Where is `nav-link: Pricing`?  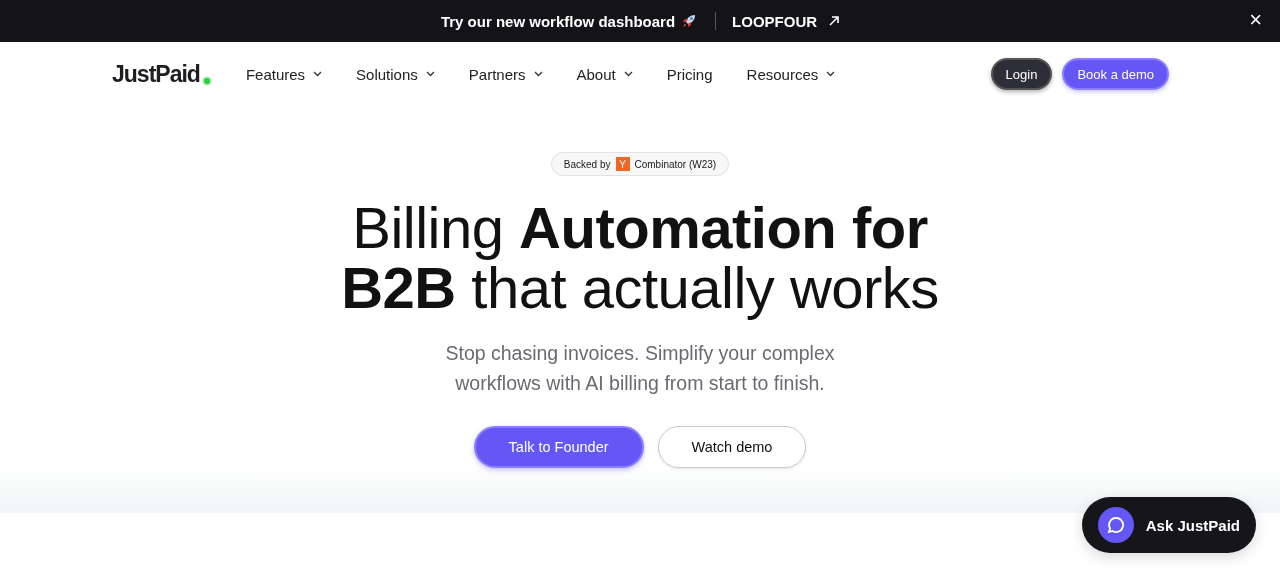
nav-link: Pricing is located at coordinates (689, 74).